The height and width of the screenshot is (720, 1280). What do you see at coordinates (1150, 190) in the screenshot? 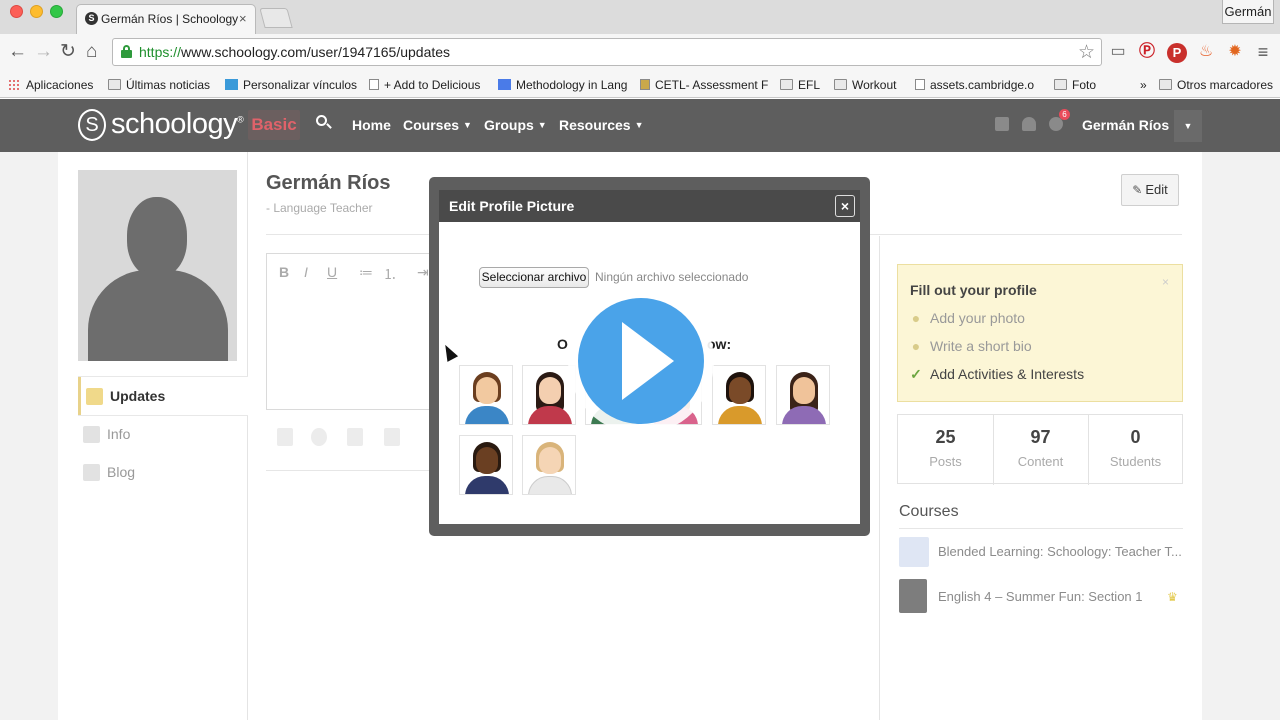
I see `edit-profile-button: ✎ Edit` at bounding box center [1150, 190].